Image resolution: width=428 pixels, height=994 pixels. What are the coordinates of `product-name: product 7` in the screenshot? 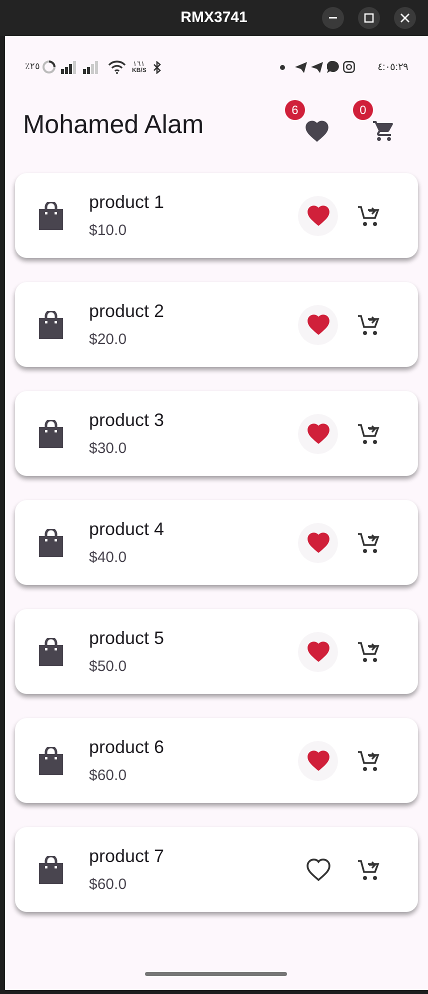 It's located at (126, 856).